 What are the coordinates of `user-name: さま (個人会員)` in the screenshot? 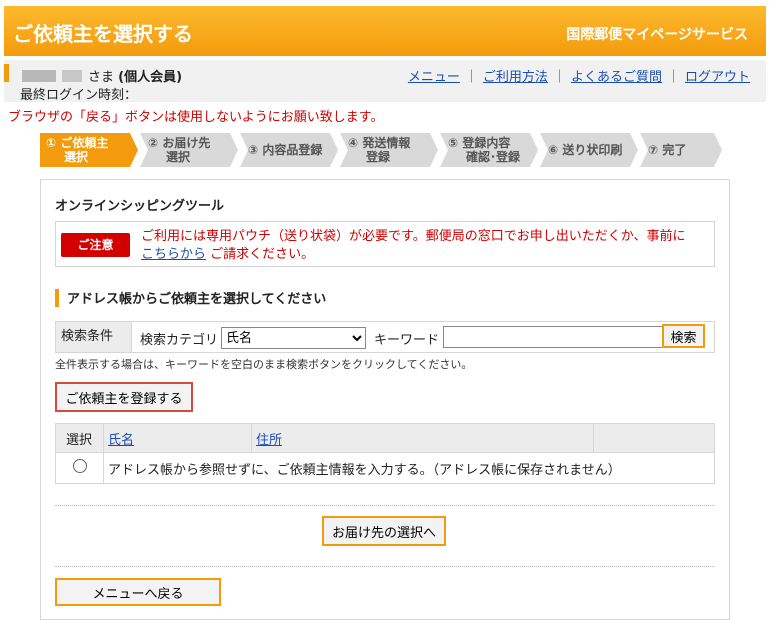 It's located at (102, 75).